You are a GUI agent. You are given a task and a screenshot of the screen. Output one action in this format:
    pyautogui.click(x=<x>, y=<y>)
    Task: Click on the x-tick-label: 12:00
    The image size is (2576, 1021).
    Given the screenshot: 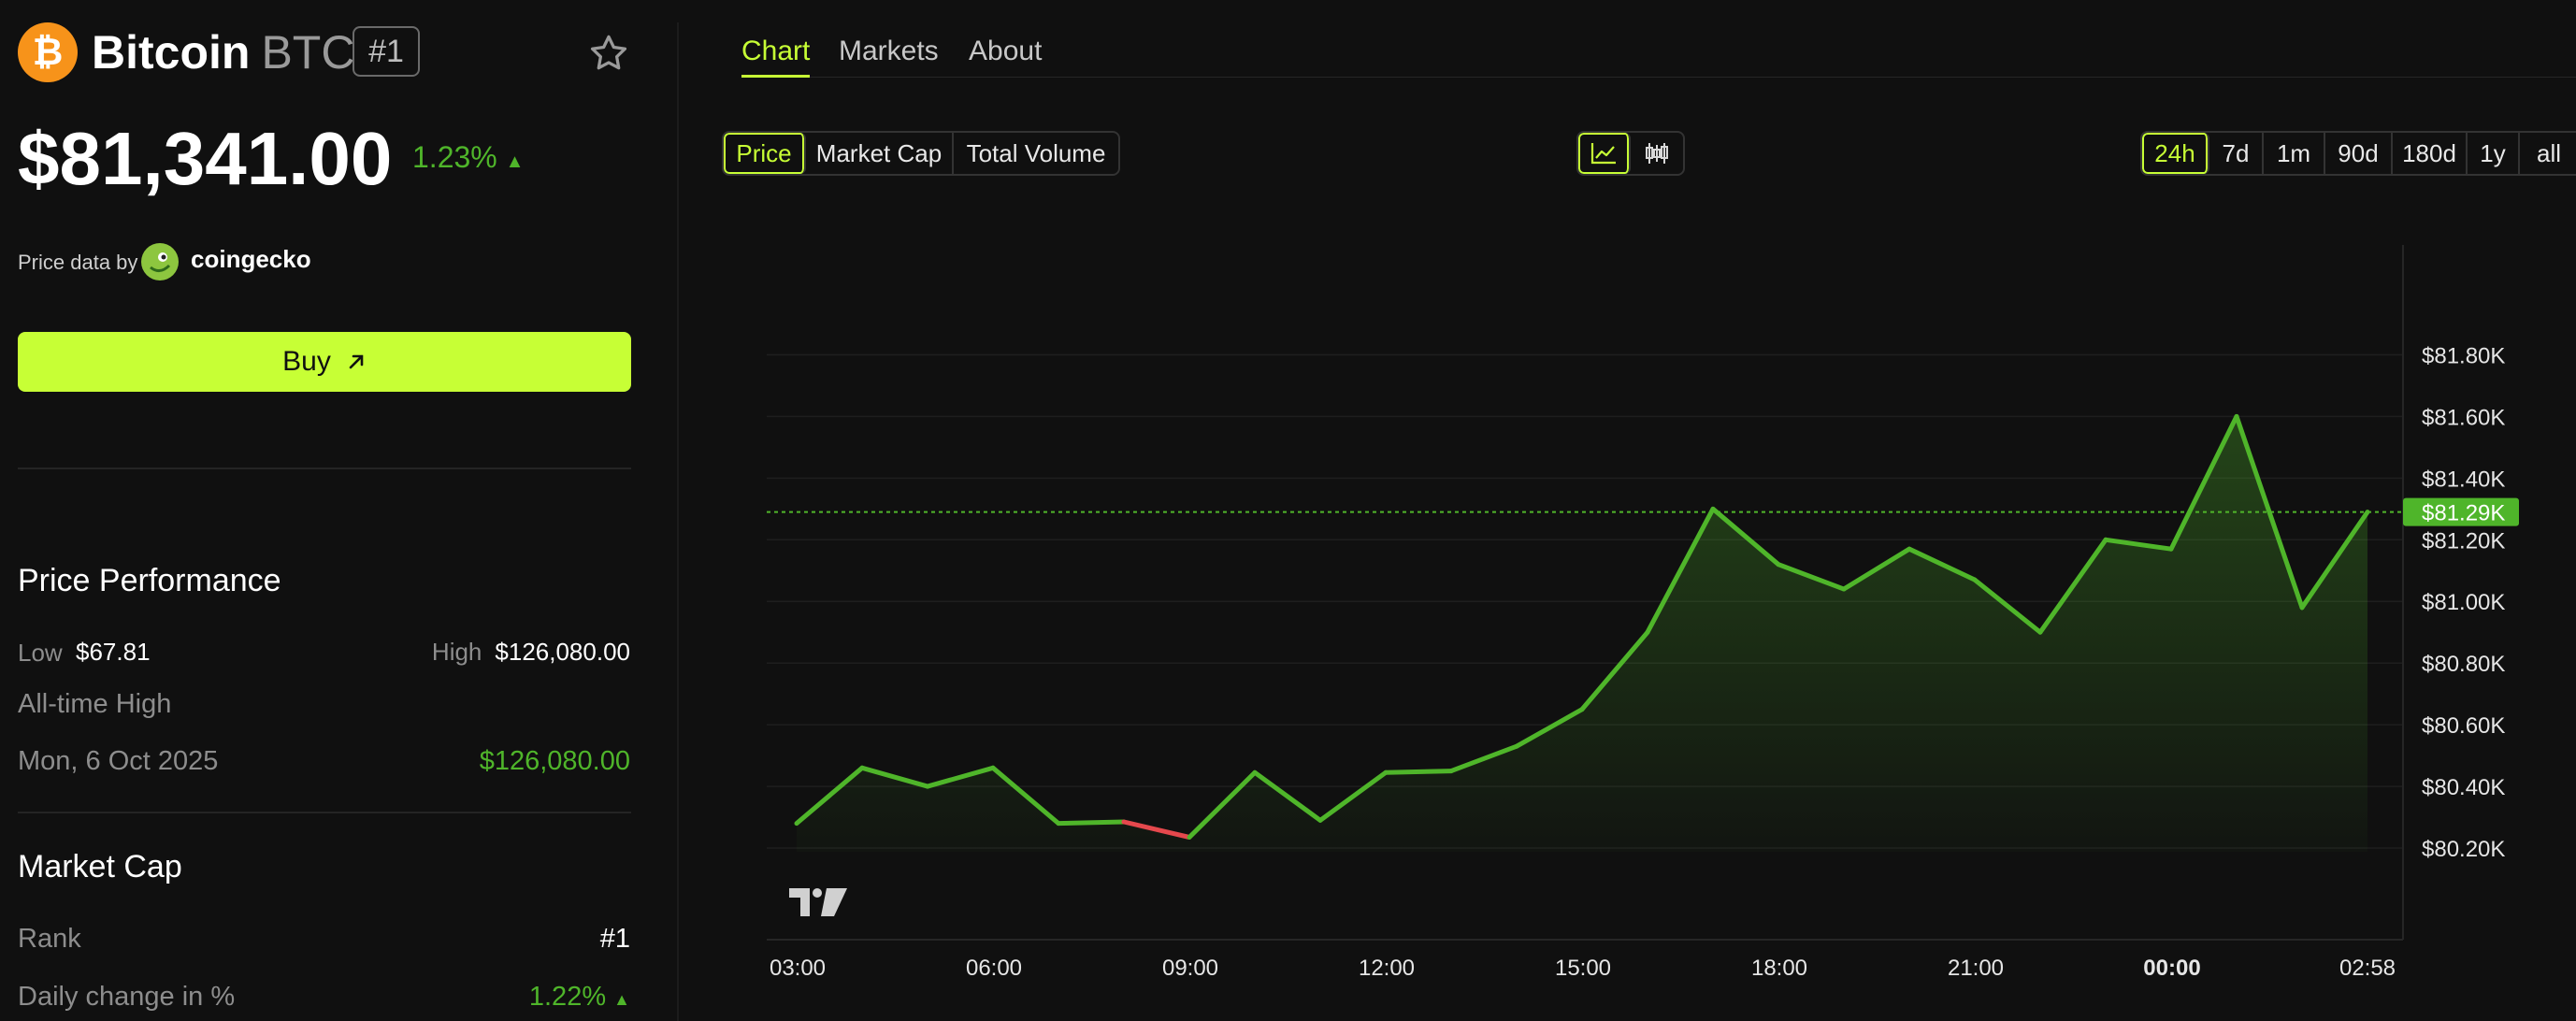 What is the action you would take?
    pyautogui.click(x=1387, y=969)
    